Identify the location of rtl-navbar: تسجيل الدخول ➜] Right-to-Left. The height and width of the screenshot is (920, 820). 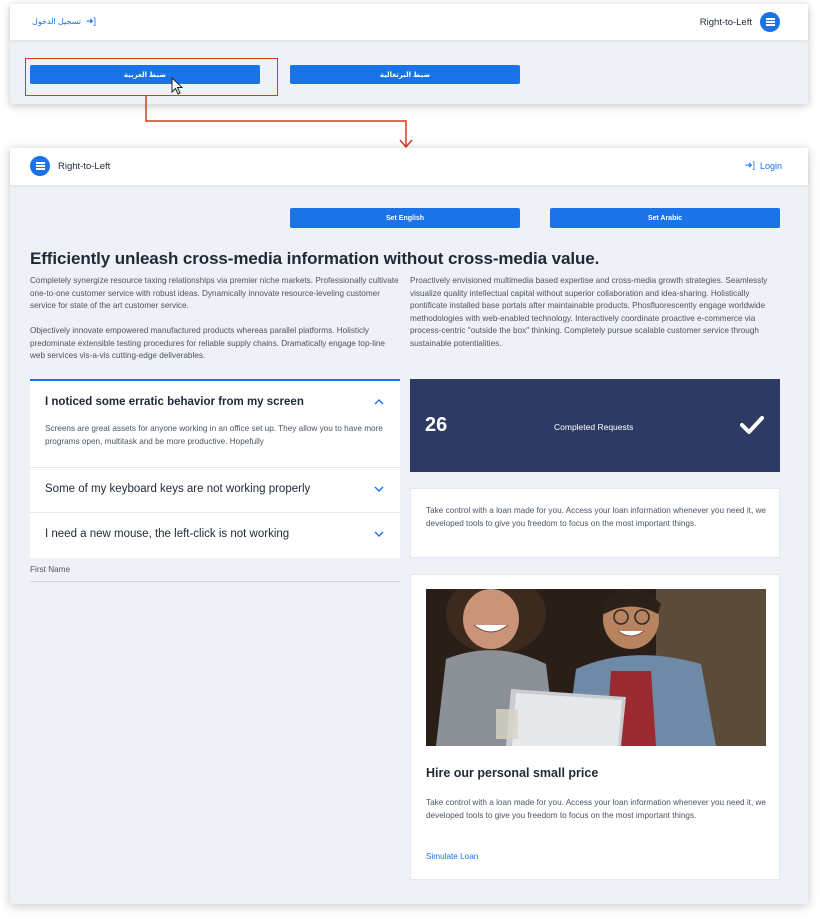
(409, 22).